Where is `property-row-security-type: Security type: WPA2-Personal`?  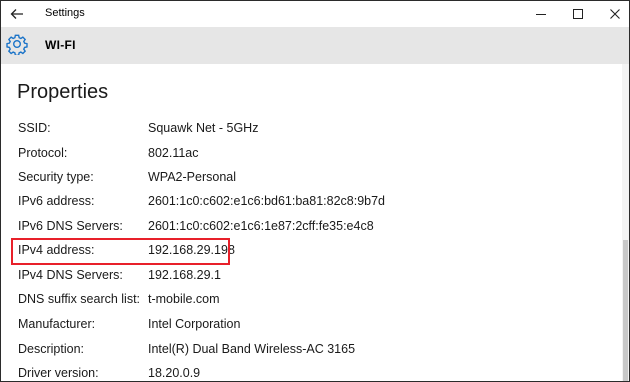 property-row-security-type: Security type: WPA2-Personal is located at coordinates (301, 180).